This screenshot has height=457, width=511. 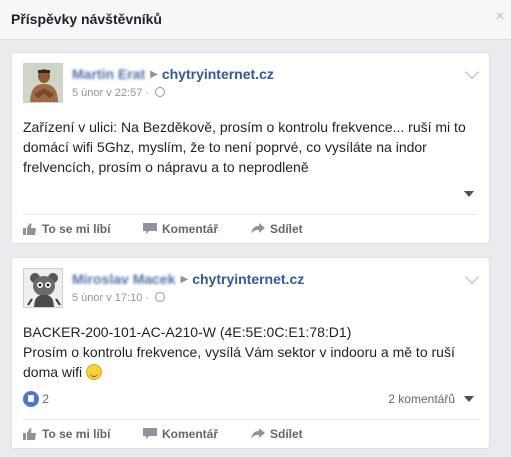 What do you see at coordinates (46, 399) in the screenshot?
I see `like-count: 2` at bounding box center [46, 399].